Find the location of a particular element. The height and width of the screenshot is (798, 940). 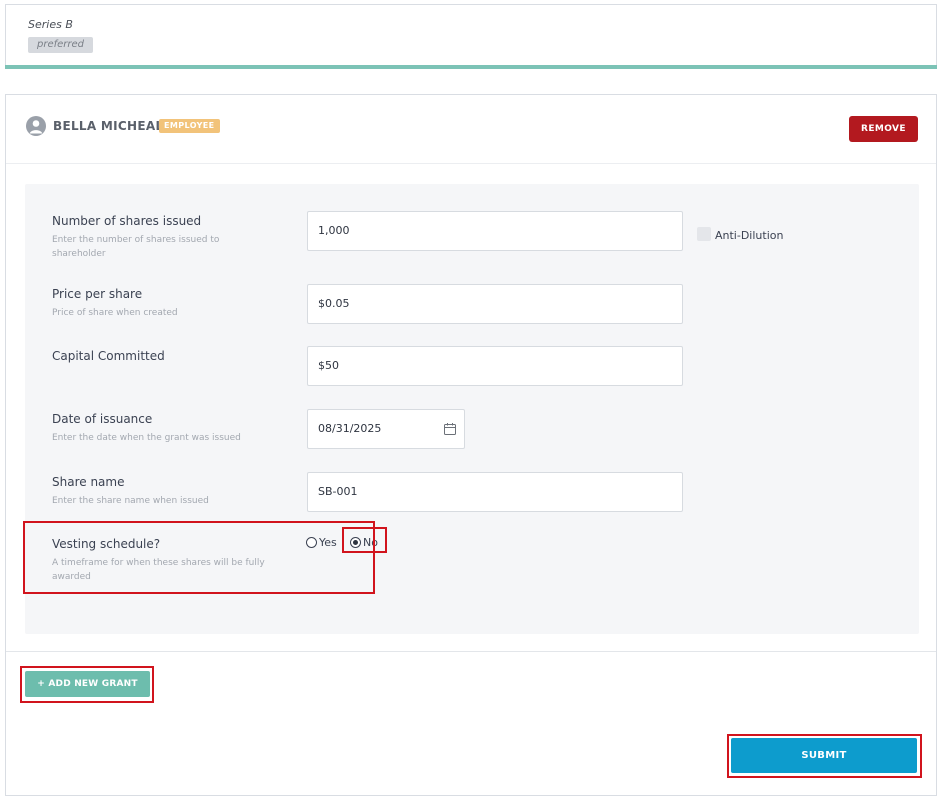

user-avatar-icon is located at coordinates (36, 126).